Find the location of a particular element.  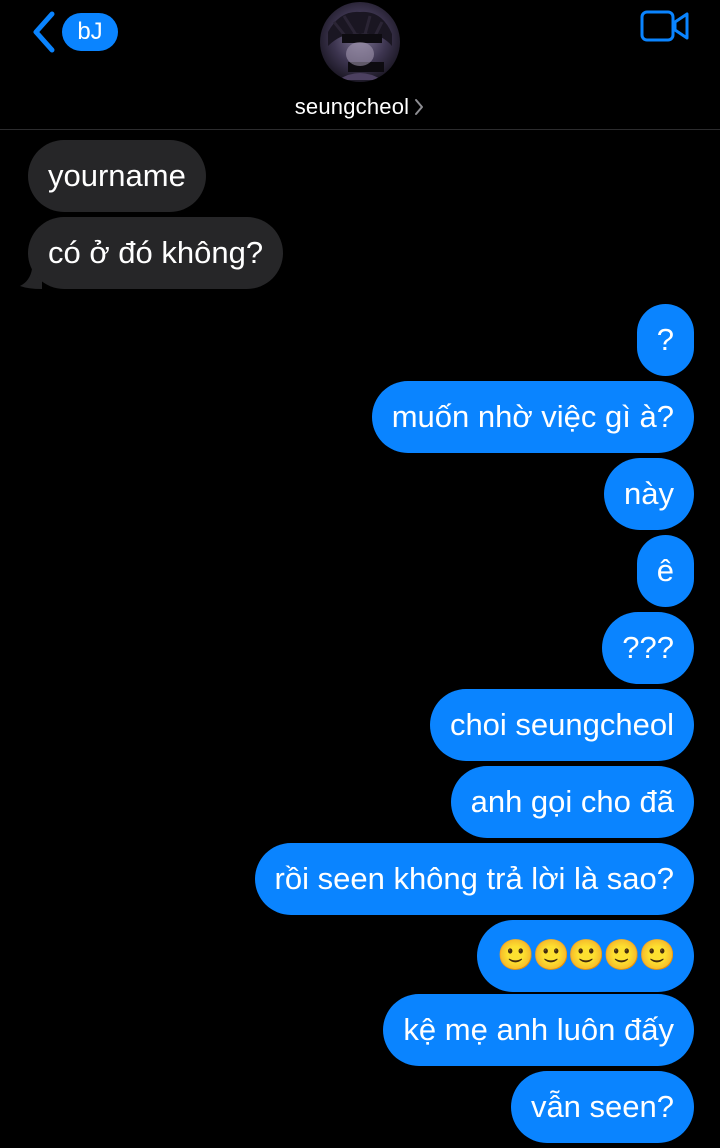

outgoing-message-bubble: ê is located at coordinates (665, 571).